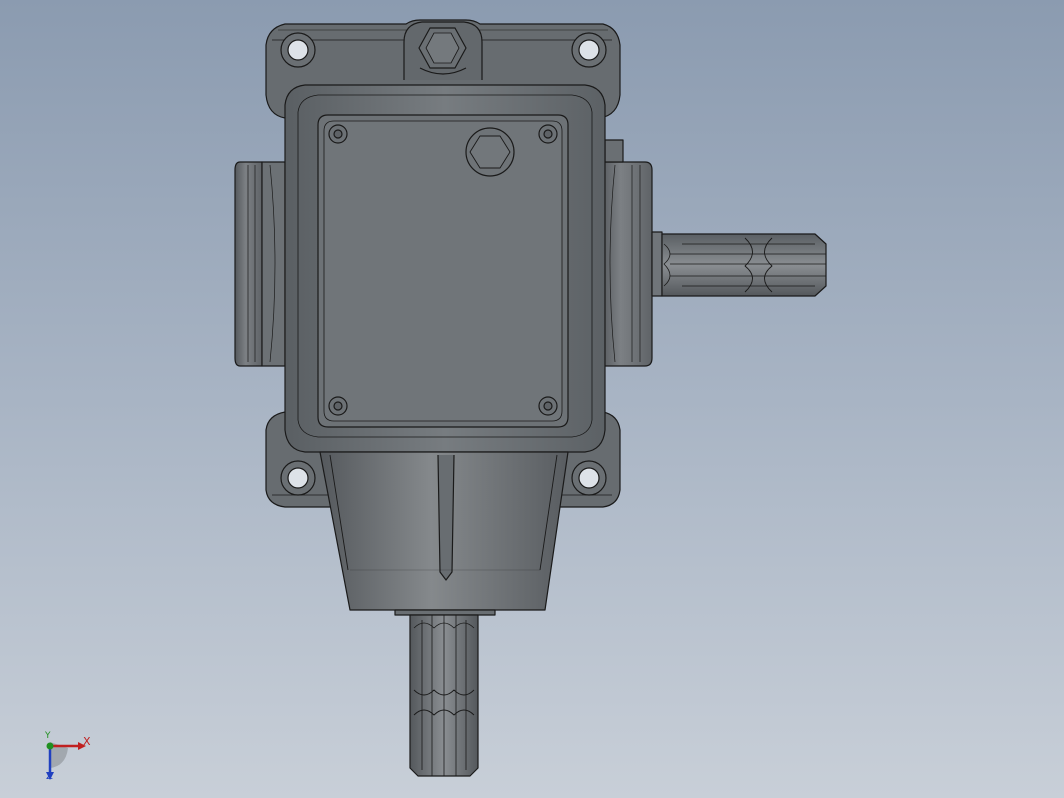 Image resolution: width=1064 pixels, height=798 pixels. What do you see at coordinates (338, 406) in the screenshot?
I see `cover-screw-bottom-left` at bounding box center [338, 406].